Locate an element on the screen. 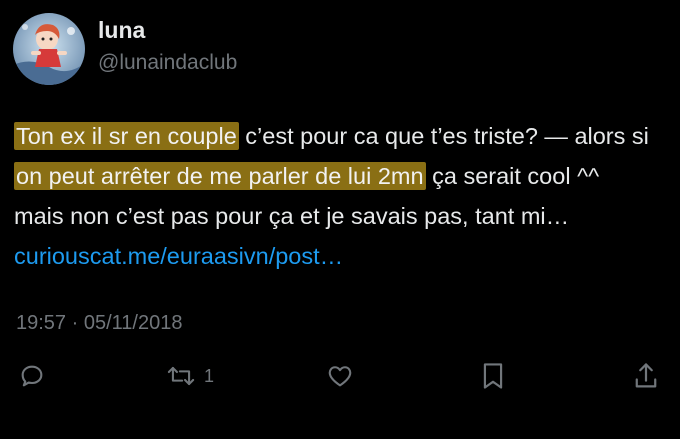  reply-icon is located at coordinates (32, 376).